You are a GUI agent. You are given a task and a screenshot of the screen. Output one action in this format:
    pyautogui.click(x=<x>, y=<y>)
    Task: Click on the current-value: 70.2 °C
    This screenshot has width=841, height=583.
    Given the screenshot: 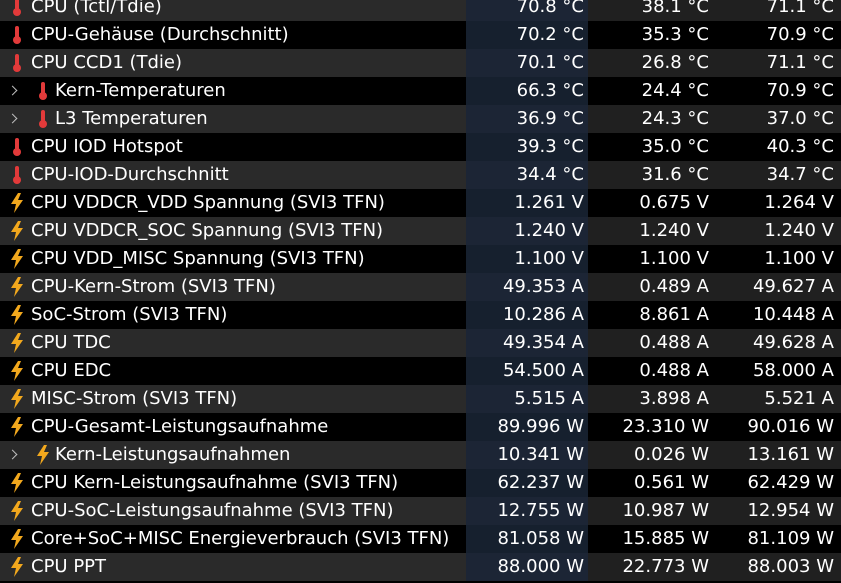 What is the action you would take?
    pyautogui.click(x=550, y=34)
    